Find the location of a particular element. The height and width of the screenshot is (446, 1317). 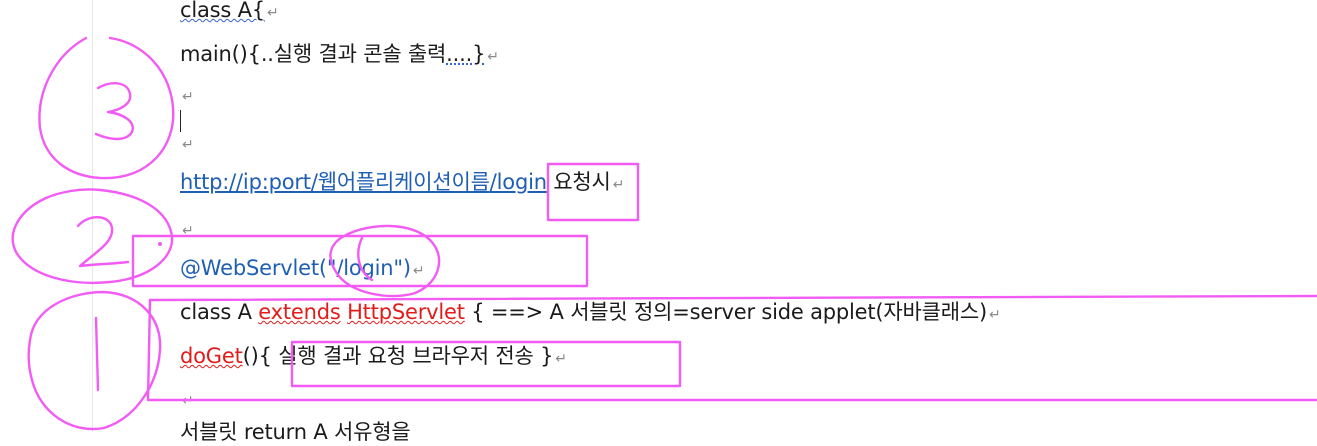

doget-open-brace: (){ is located at coordinates (257, 356).